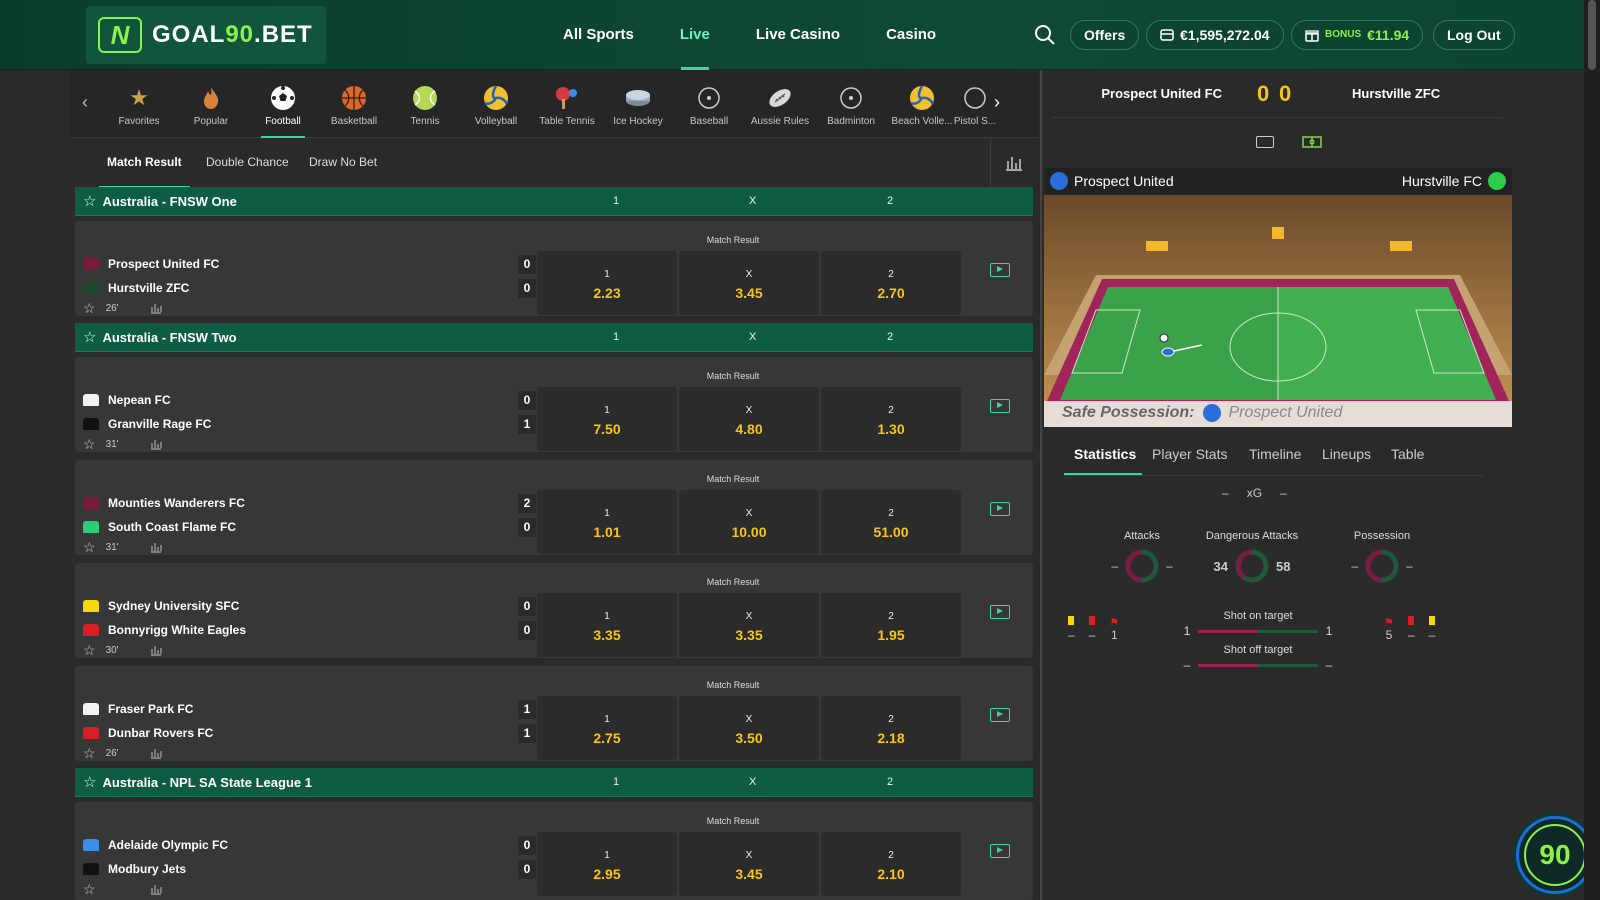  What do you see at coordinates (136, 288) in the screenshot?
I see `away-team: Hurstville ZFC` at bounding box center [136, 288].